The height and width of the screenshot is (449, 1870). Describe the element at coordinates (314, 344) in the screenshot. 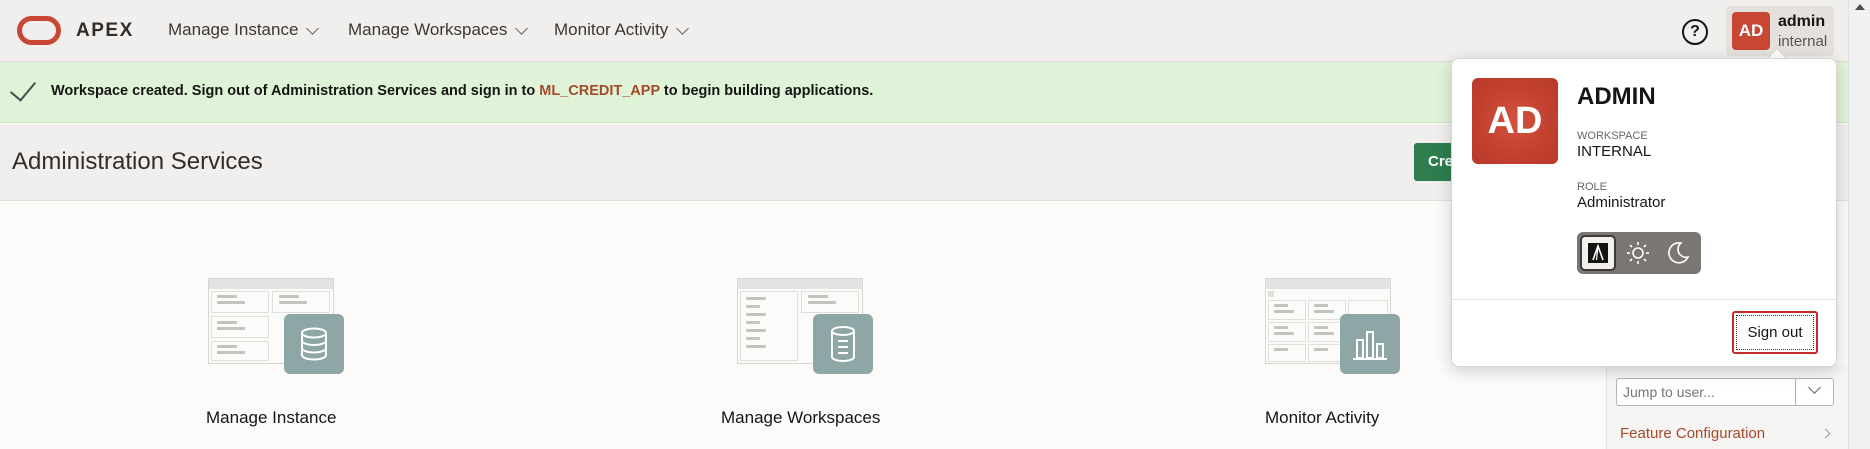

I see `database-icon` at that location.